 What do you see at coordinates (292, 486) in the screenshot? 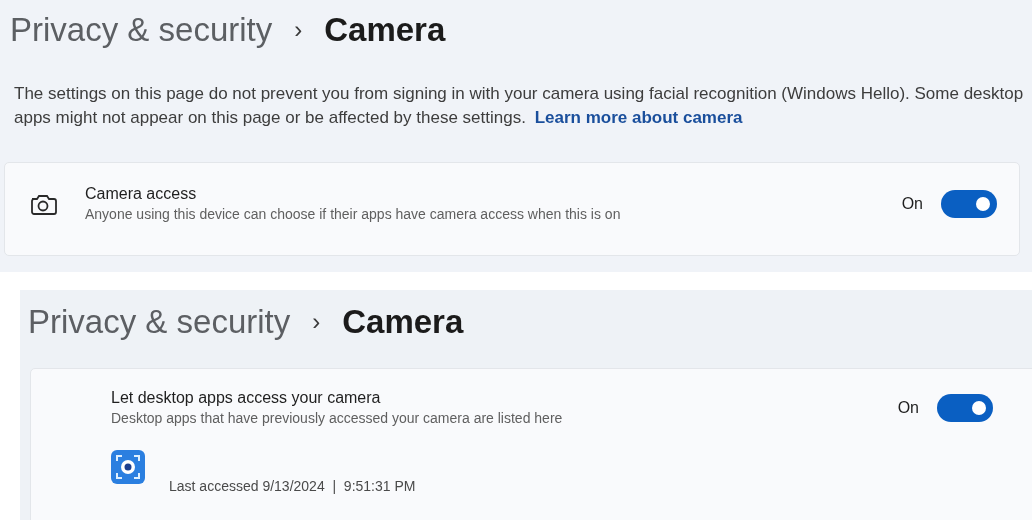
I see `last-accessed-text: Last accessed 9/13/2024 | 9:51:31 PM` at bounding box center [292, 486].